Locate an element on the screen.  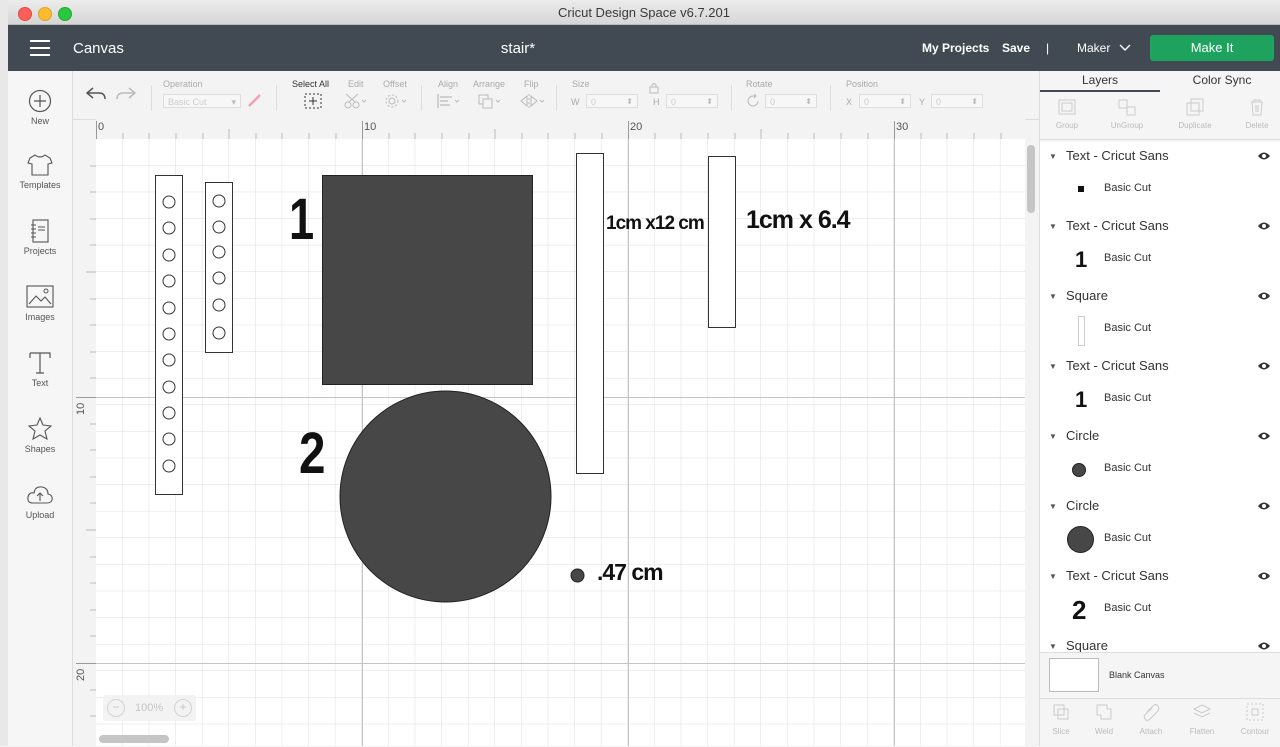
label-1cm-x12cm: 1cm x12 cm is located at coordinates (655, 224).